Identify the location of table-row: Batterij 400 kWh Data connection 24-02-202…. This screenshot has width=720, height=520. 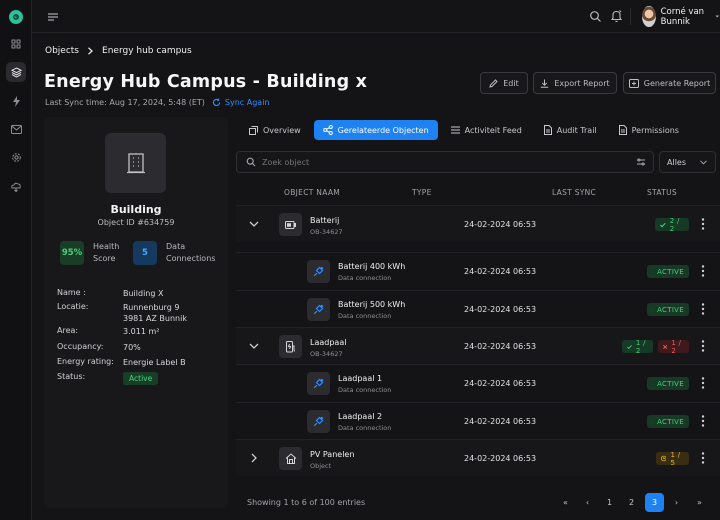
(478, 270).